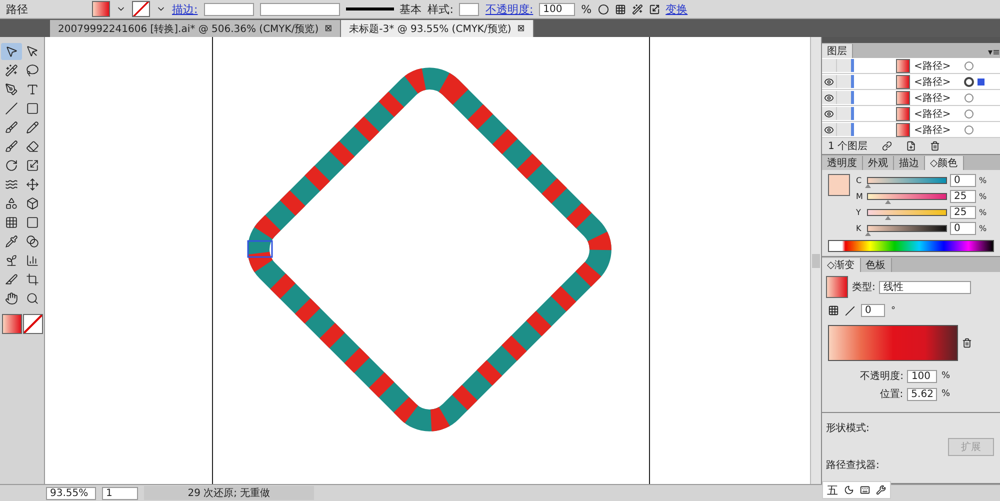 This screenshot has height=501, width=1000. Describe the element at coordinates (441, 9) in the screenshot. I see `style-label: 样式:` at that location.